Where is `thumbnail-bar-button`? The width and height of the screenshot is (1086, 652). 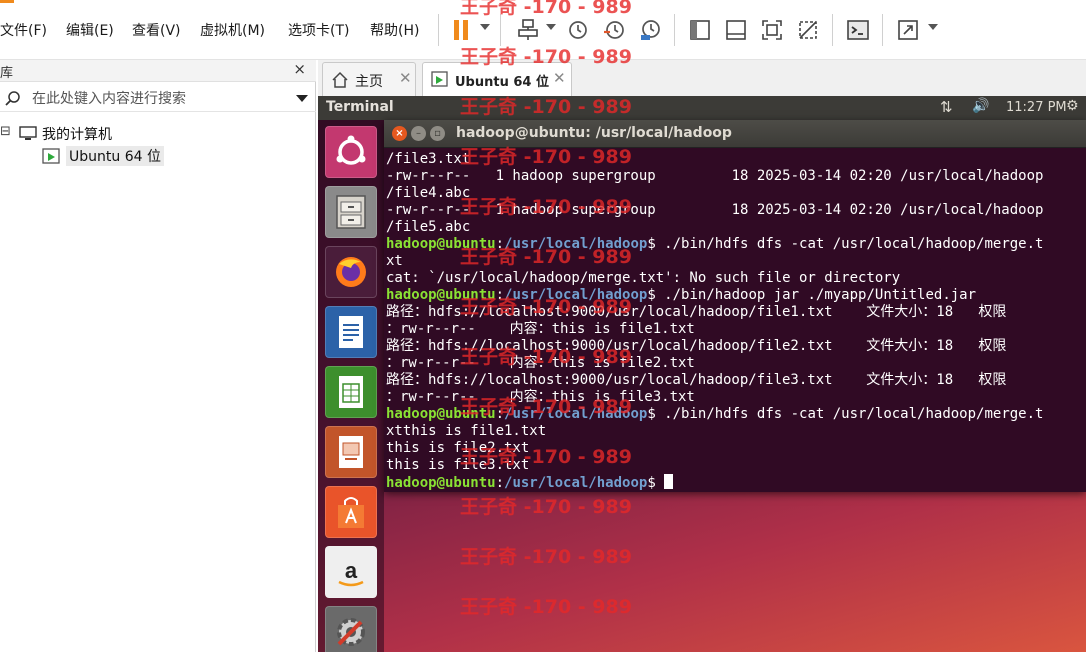
thumbnail-bar-button is located at coordinates (736, 30).